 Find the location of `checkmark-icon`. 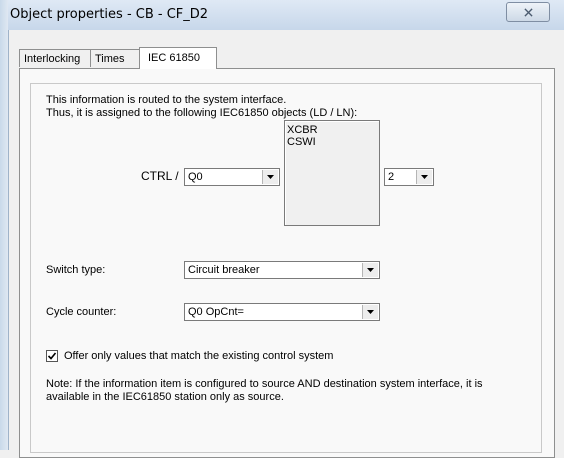

checkmark-icon is located at coordinates (52, 356).